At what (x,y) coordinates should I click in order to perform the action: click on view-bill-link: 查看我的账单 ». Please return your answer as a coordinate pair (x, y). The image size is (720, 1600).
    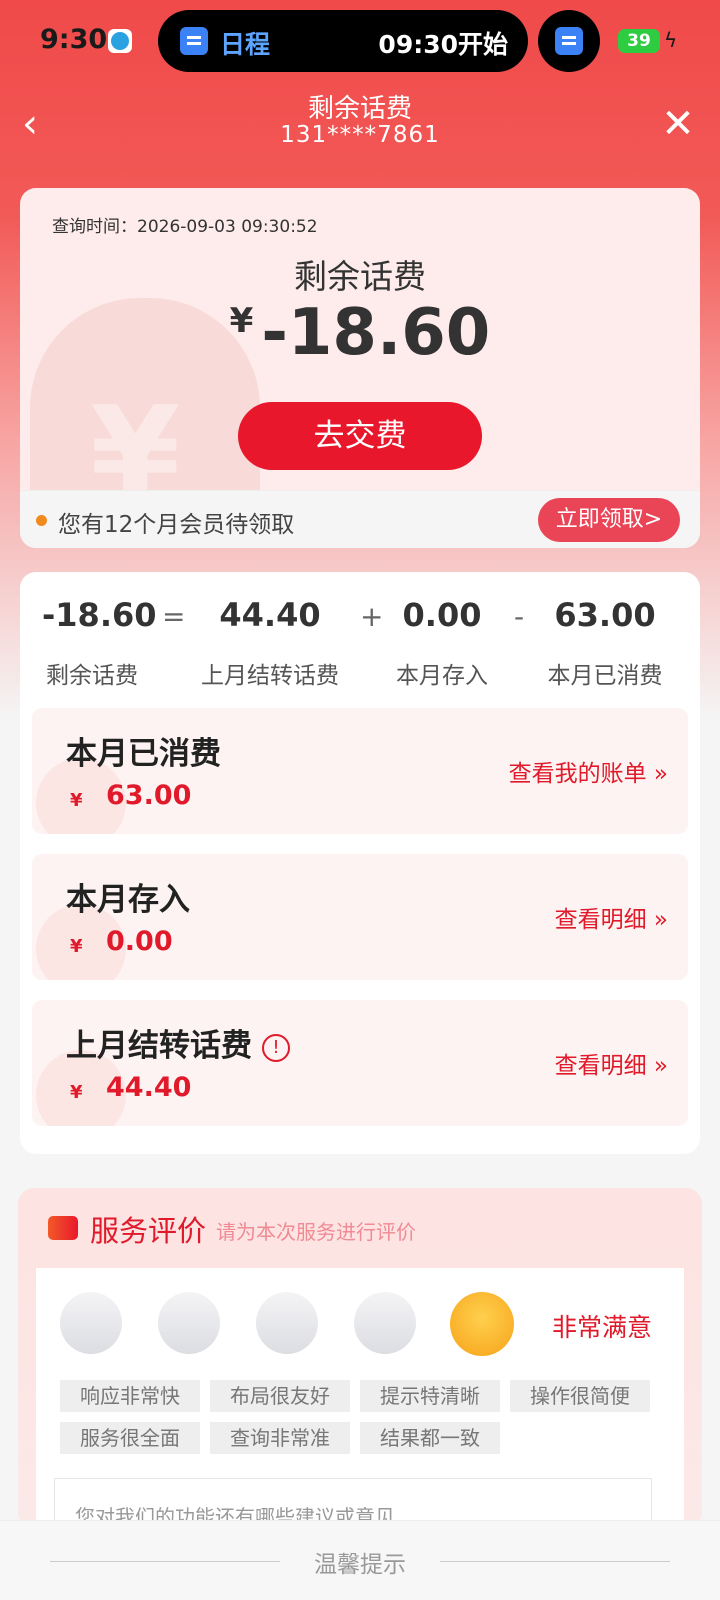
    Looking at the image, I should click on (588, 771).